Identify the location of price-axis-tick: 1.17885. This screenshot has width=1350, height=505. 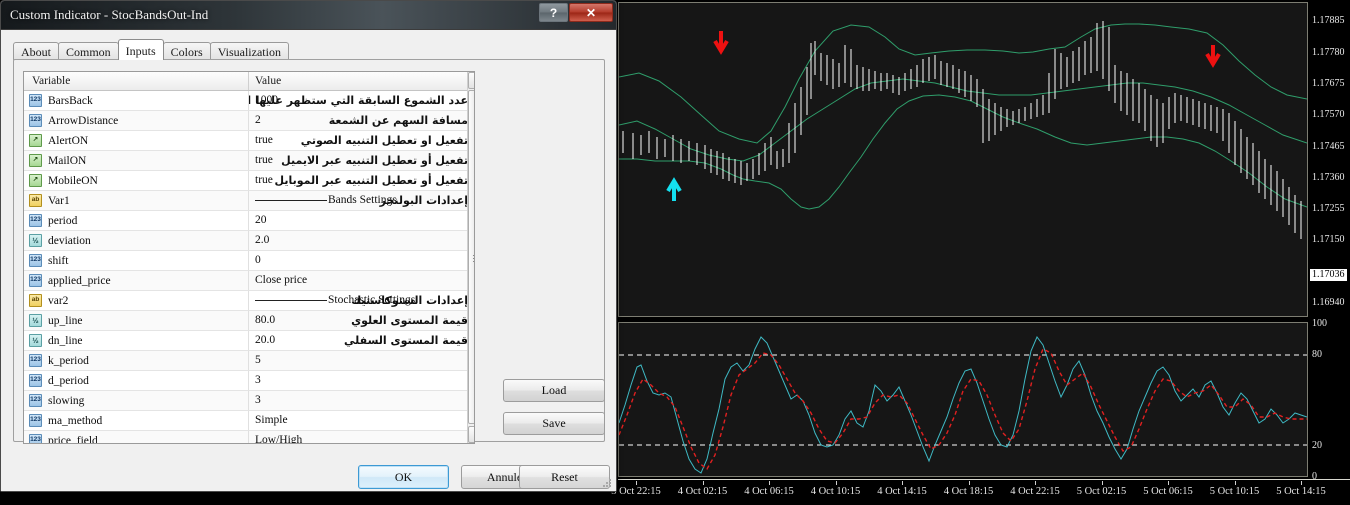
(1328, 21).